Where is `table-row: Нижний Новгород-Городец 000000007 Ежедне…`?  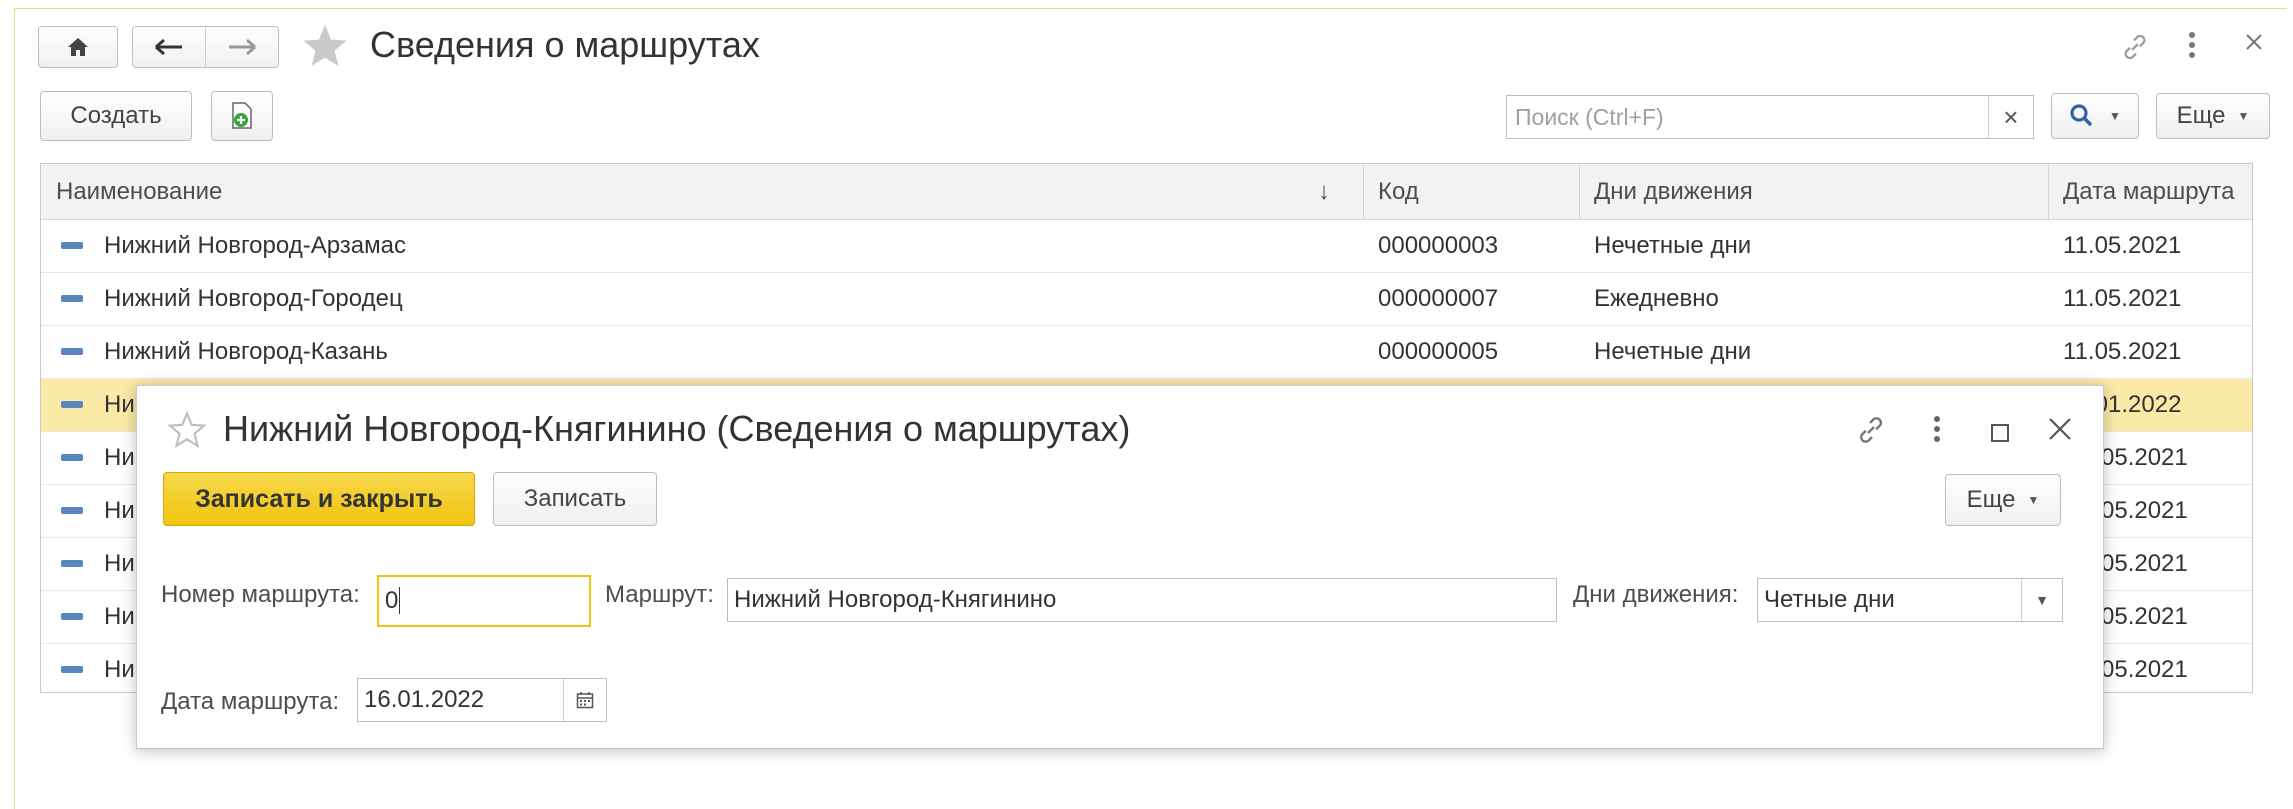 table-row: Нижний Новгород-Городец 000000007 Ежедне… is located at coordinates (1146, 299).